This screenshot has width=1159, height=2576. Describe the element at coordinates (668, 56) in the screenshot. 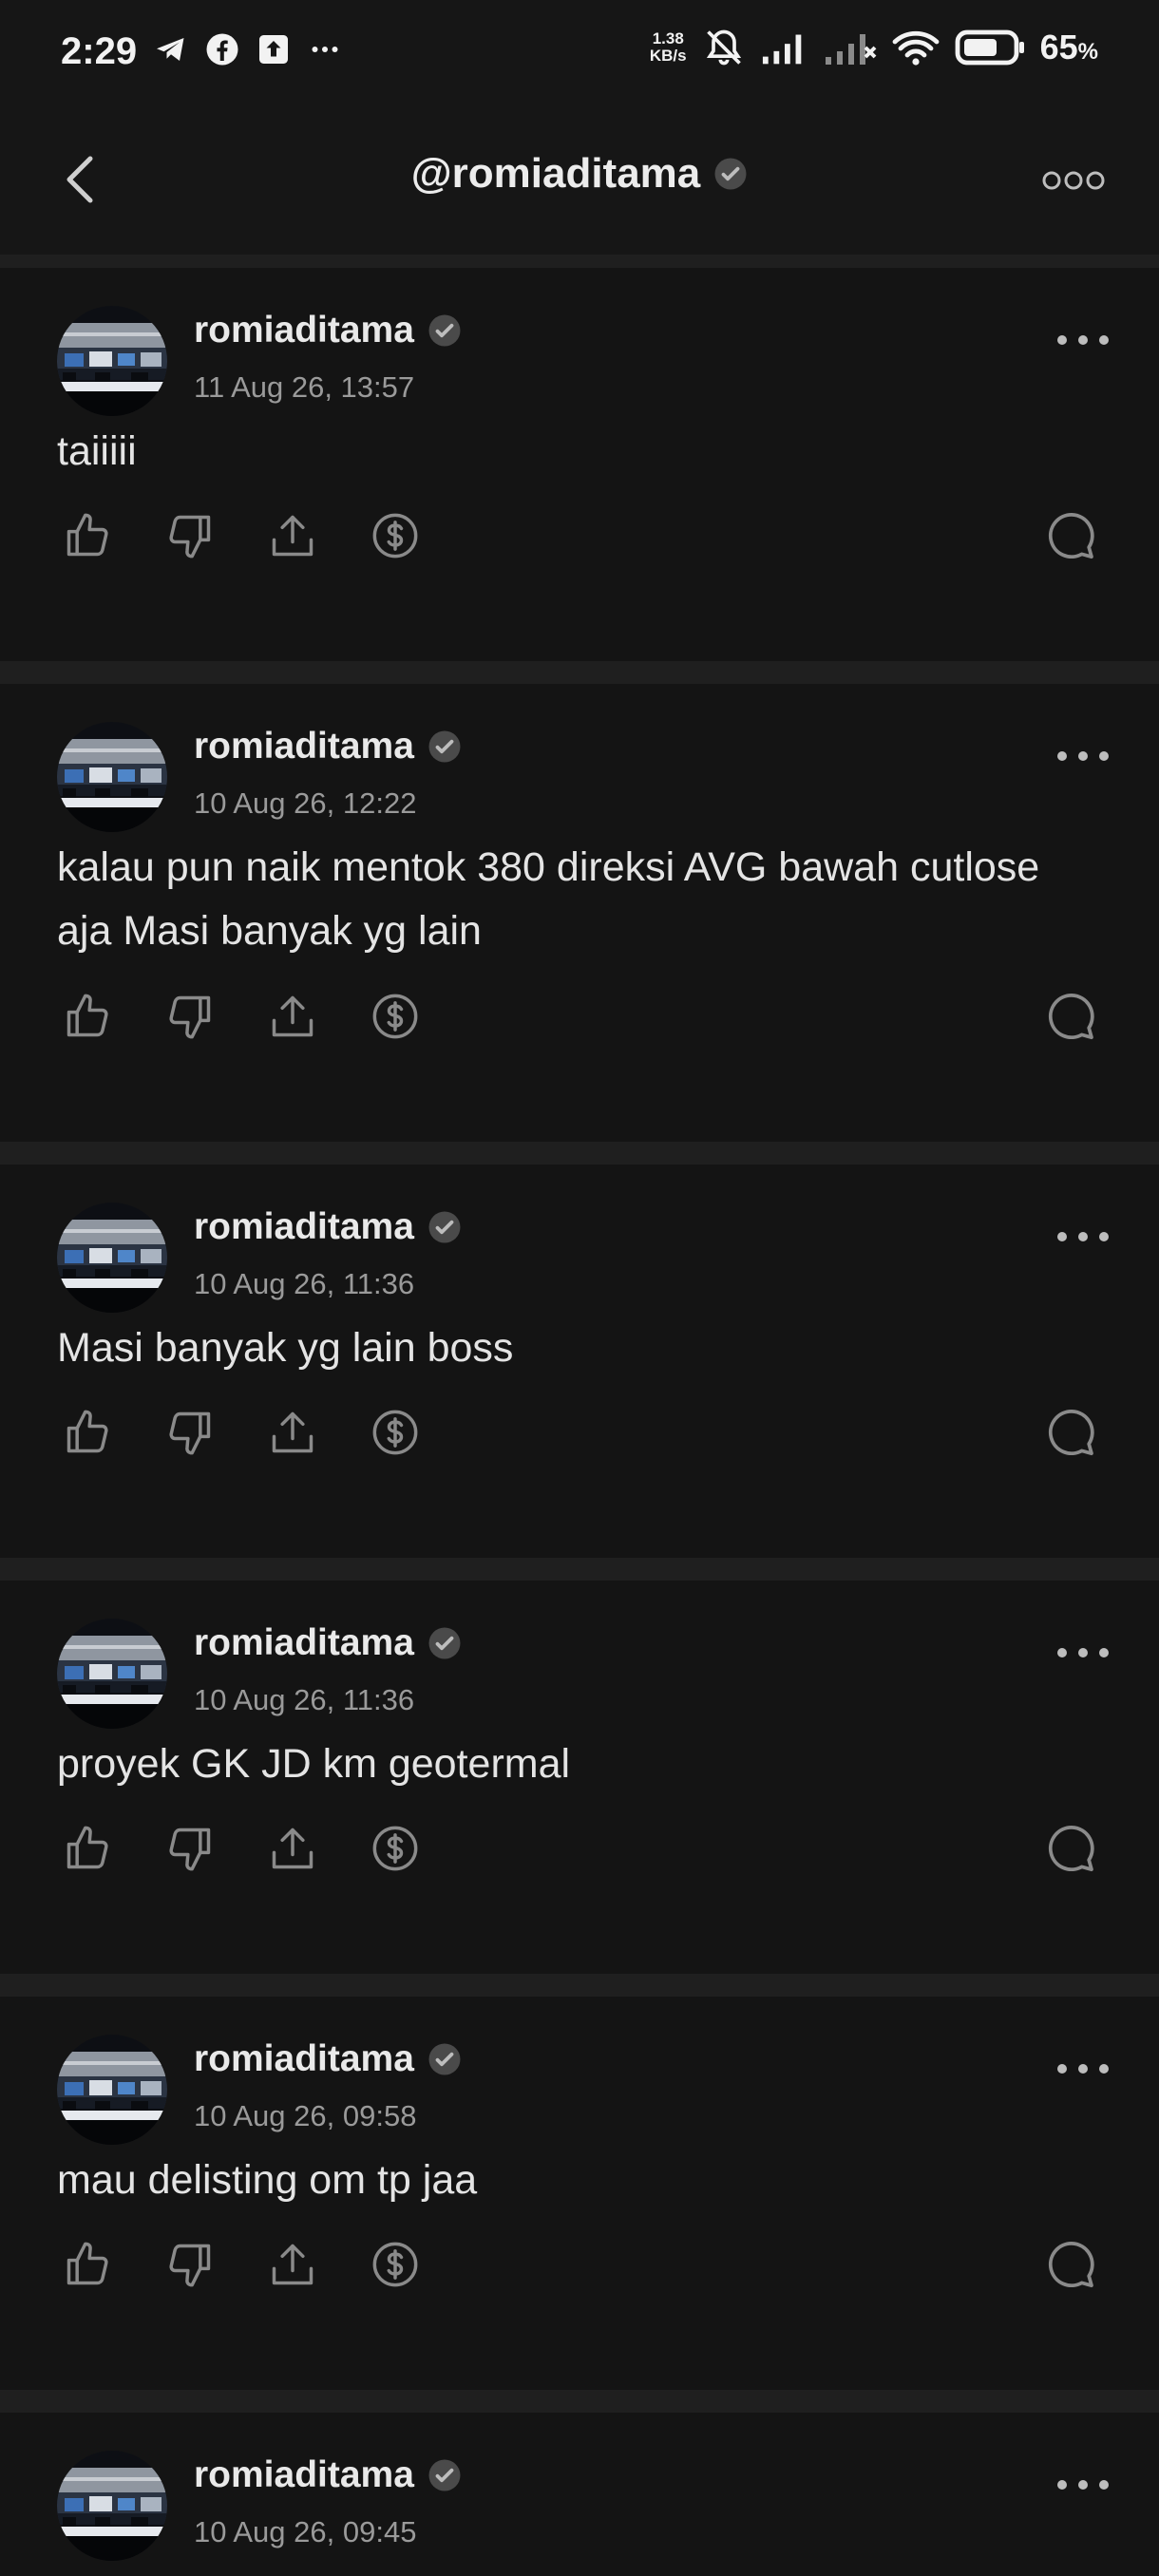

I see `network-speed-unit: KB/s` at that location.